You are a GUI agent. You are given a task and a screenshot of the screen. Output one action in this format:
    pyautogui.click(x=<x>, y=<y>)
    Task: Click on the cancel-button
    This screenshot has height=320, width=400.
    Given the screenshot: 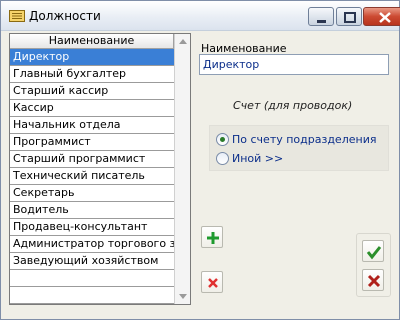 What is the action you would take?
    pyautogui.click(x=373, y=280)
    